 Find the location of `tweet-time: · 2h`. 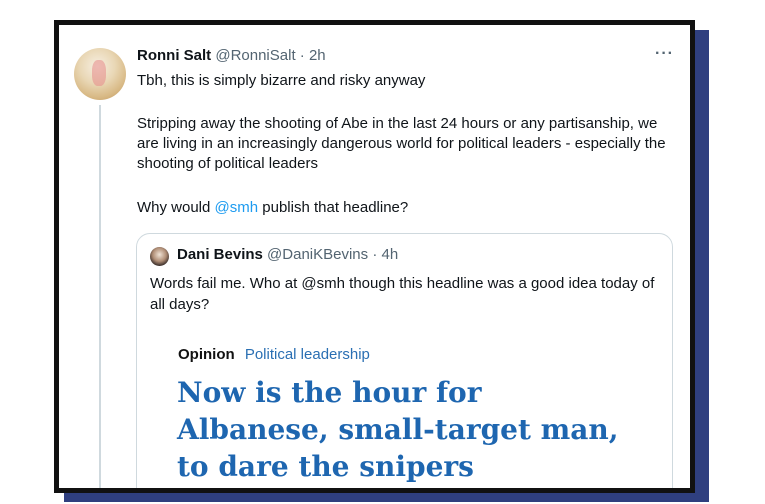

tweet-time: · 2h is located at coordinates (313, 55).